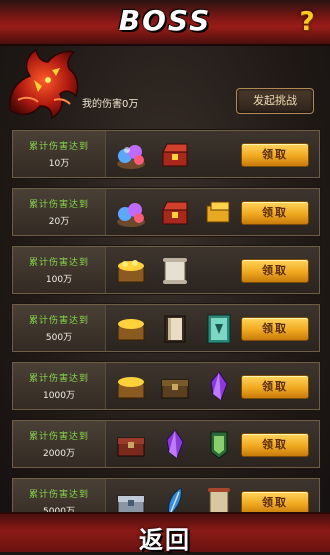  Describe the element at coordinates (59, 338) in the screenshot. I see `requirement-amount: 500万` at that location.